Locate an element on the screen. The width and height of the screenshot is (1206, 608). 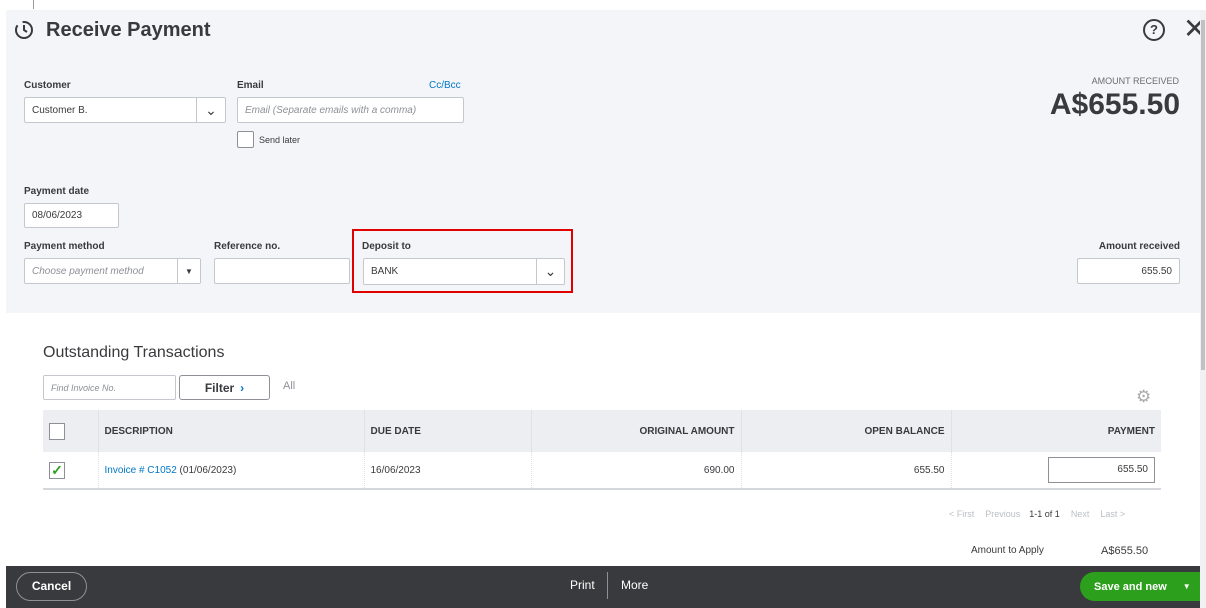
reference-label: Reference no. is located at coordinates (247, 246).